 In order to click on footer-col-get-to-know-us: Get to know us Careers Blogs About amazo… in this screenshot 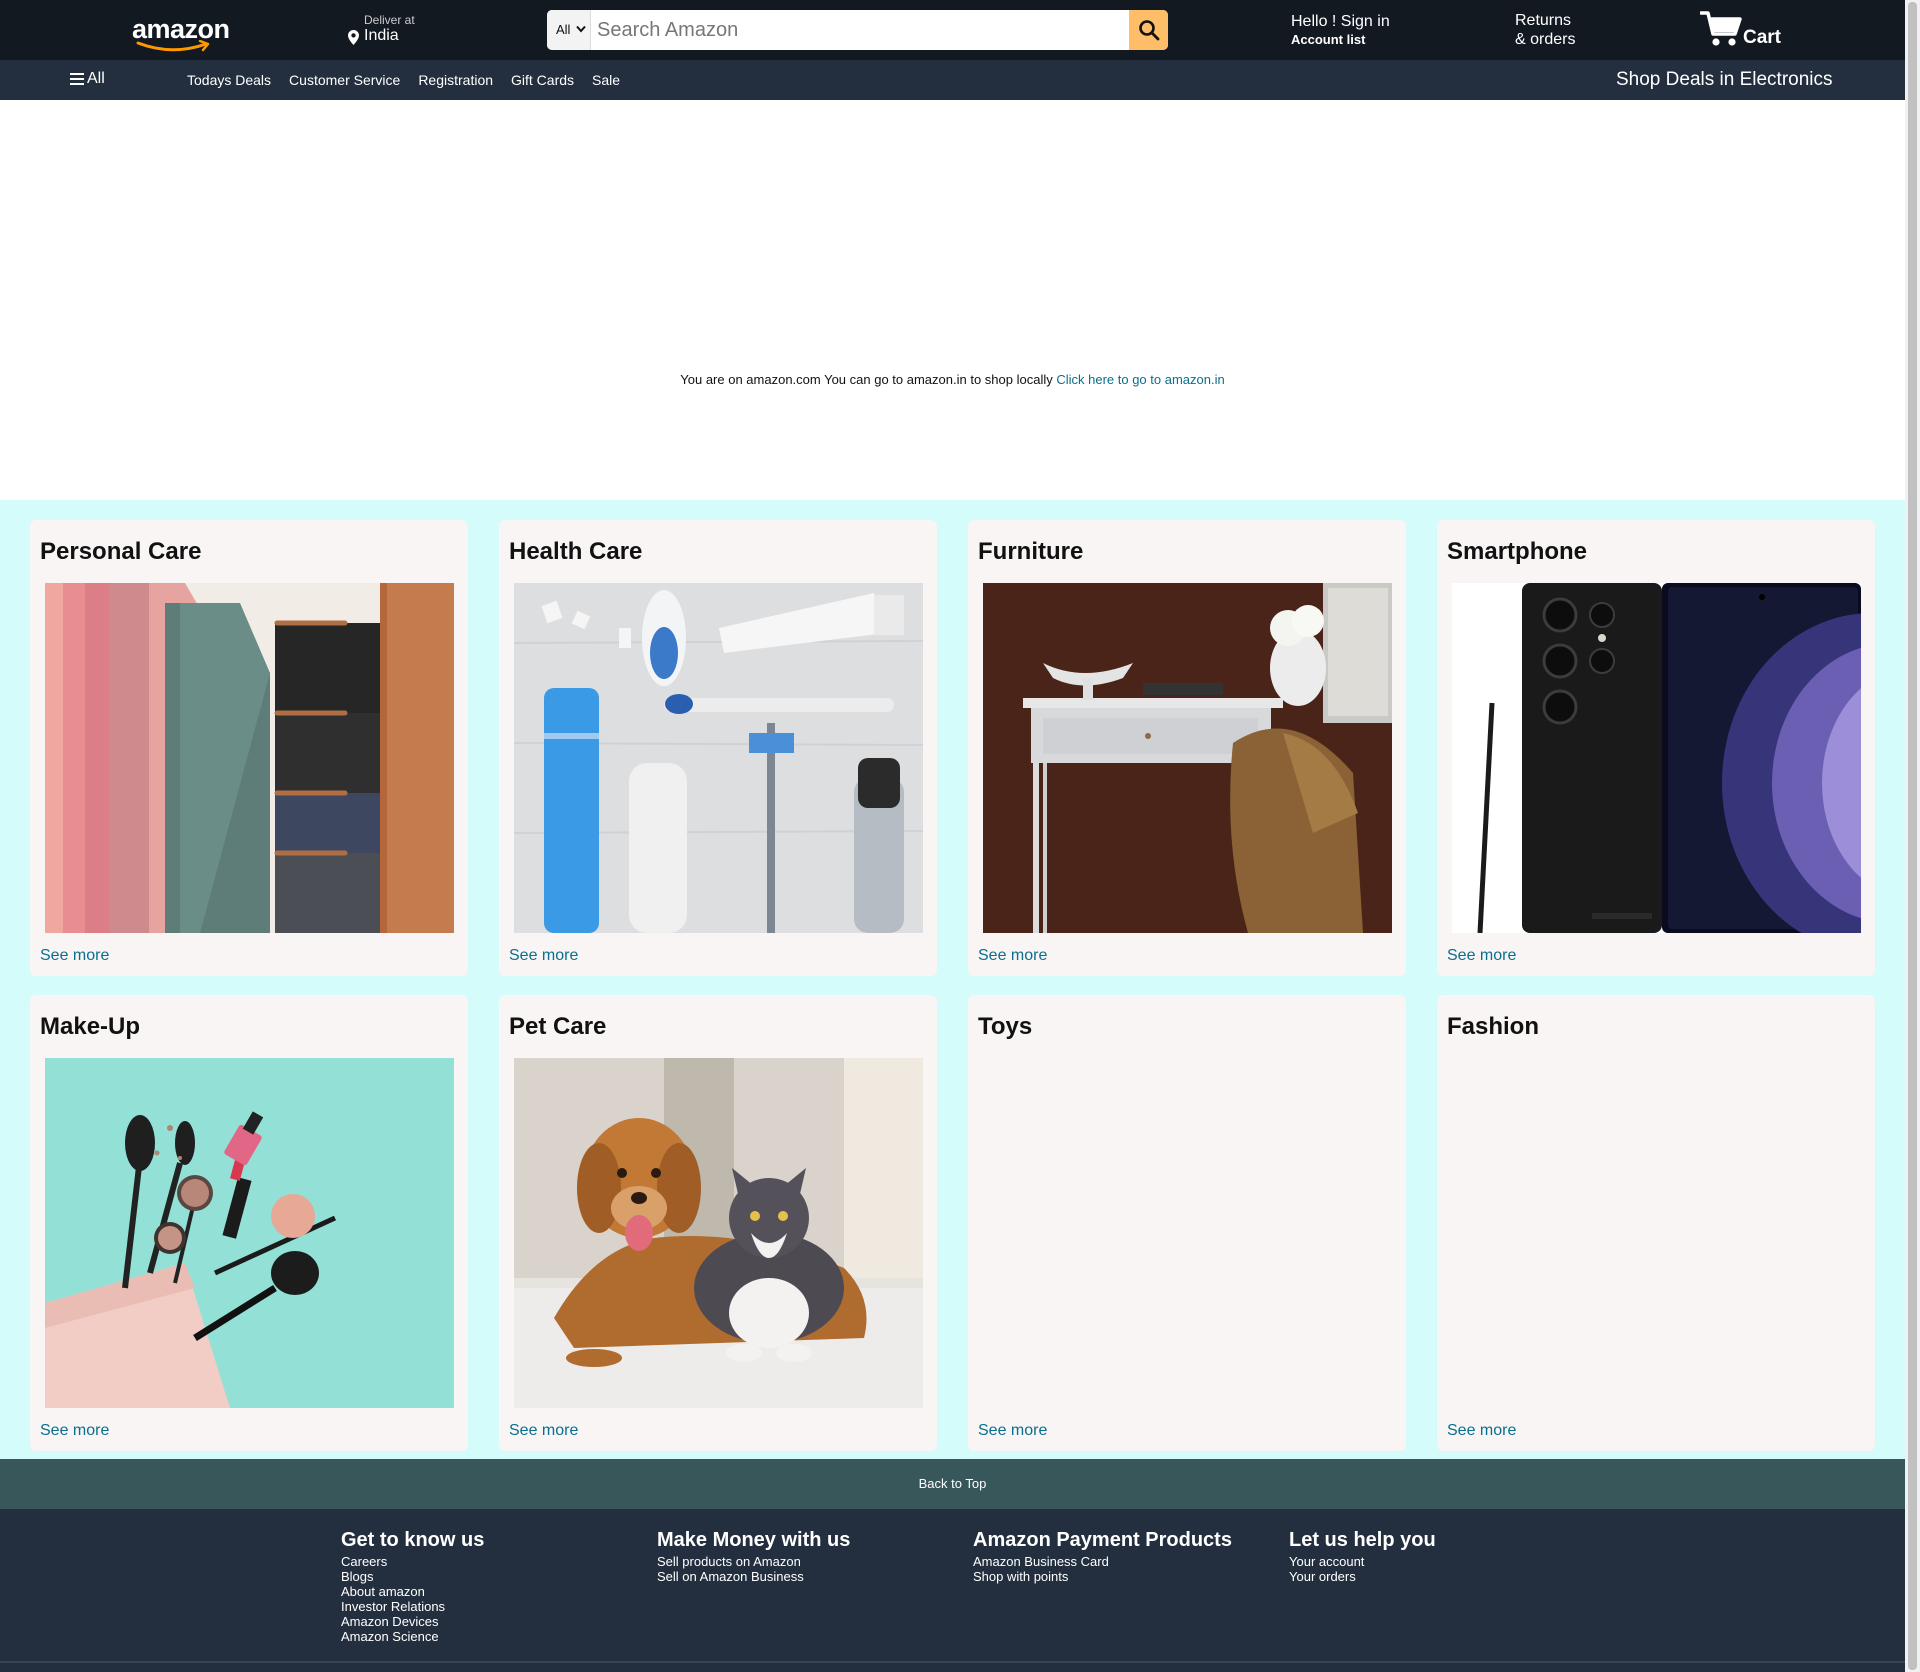, I will do `click(412, 1586)`.